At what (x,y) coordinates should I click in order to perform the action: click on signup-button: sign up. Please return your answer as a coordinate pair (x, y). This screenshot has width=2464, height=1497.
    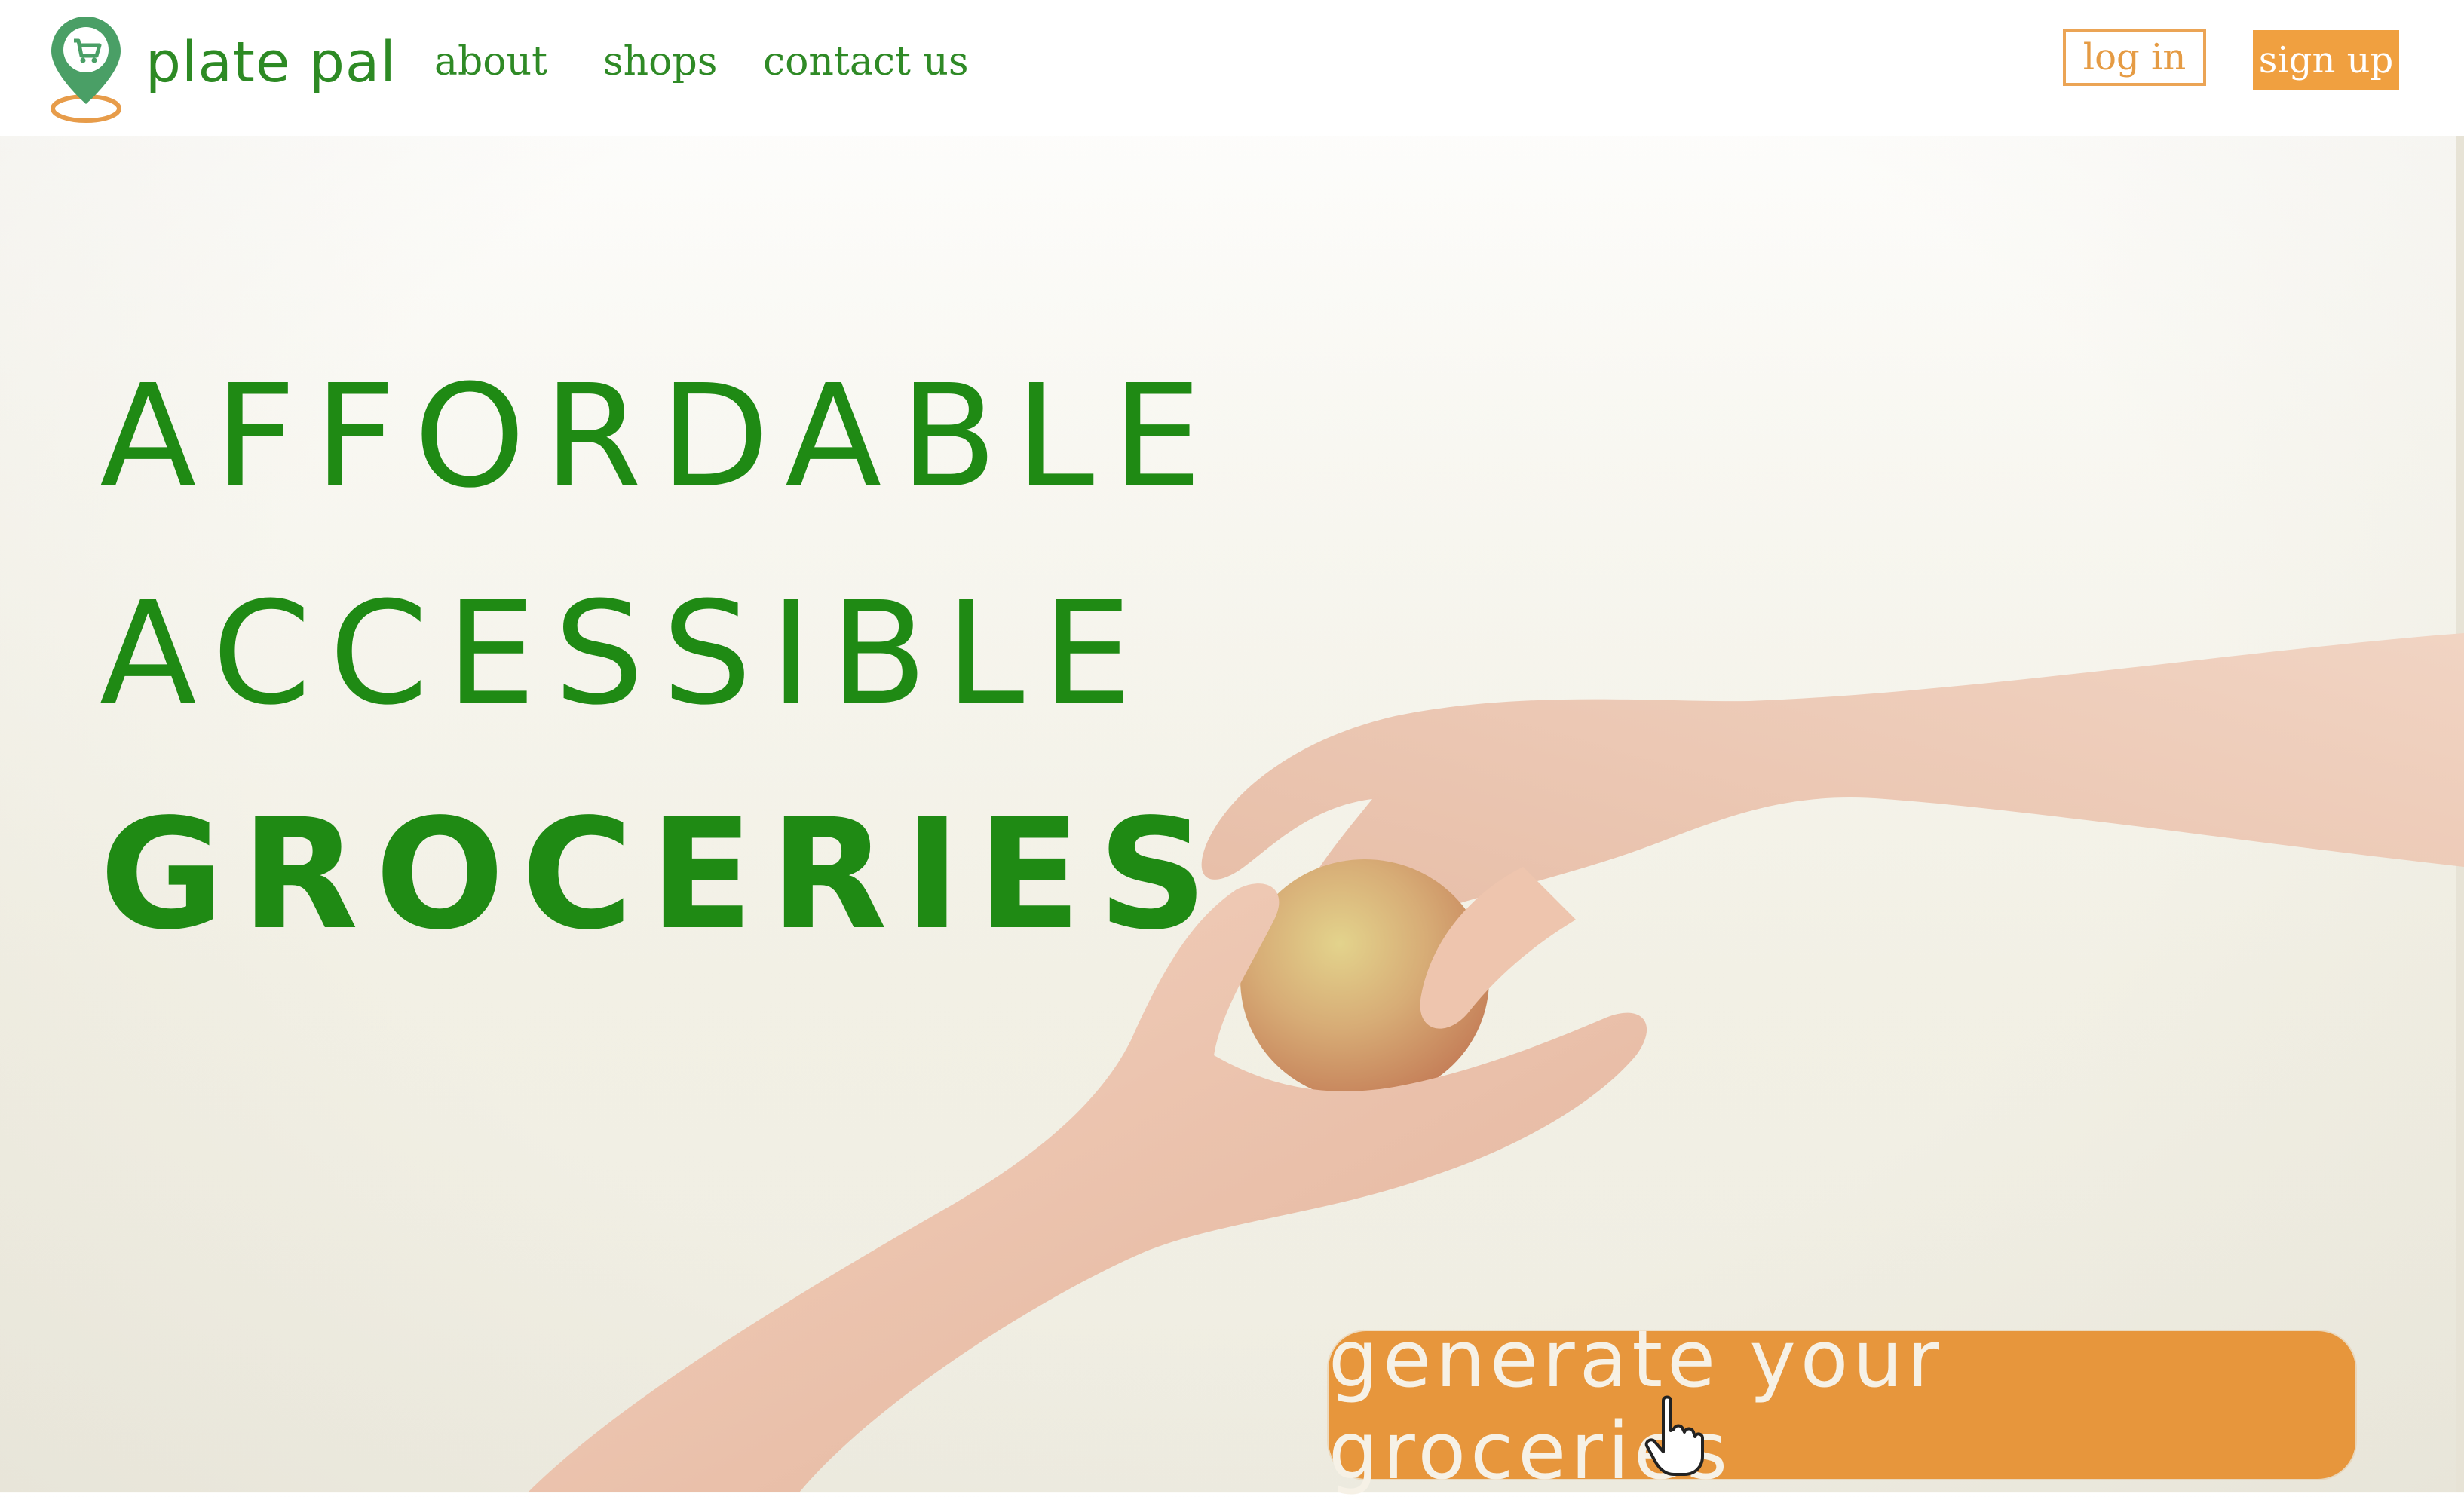
    Looking at the image, I should click on (2326, 60).